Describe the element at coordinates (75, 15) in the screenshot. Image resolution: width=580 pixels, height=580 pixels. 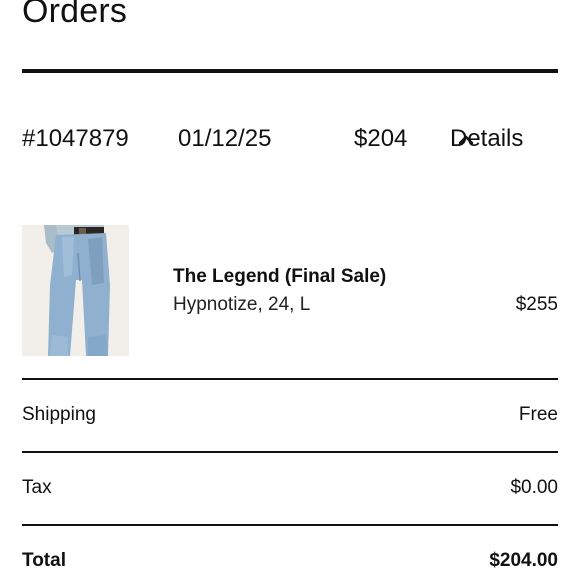
I see `page-title: Orders` at that location.